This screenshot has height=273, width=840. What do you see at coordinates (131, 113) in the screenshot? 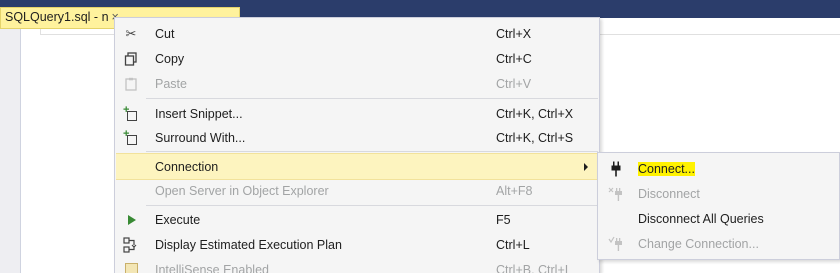
I see `insert-snippet-icon: +` at bounding box center [131, 113].